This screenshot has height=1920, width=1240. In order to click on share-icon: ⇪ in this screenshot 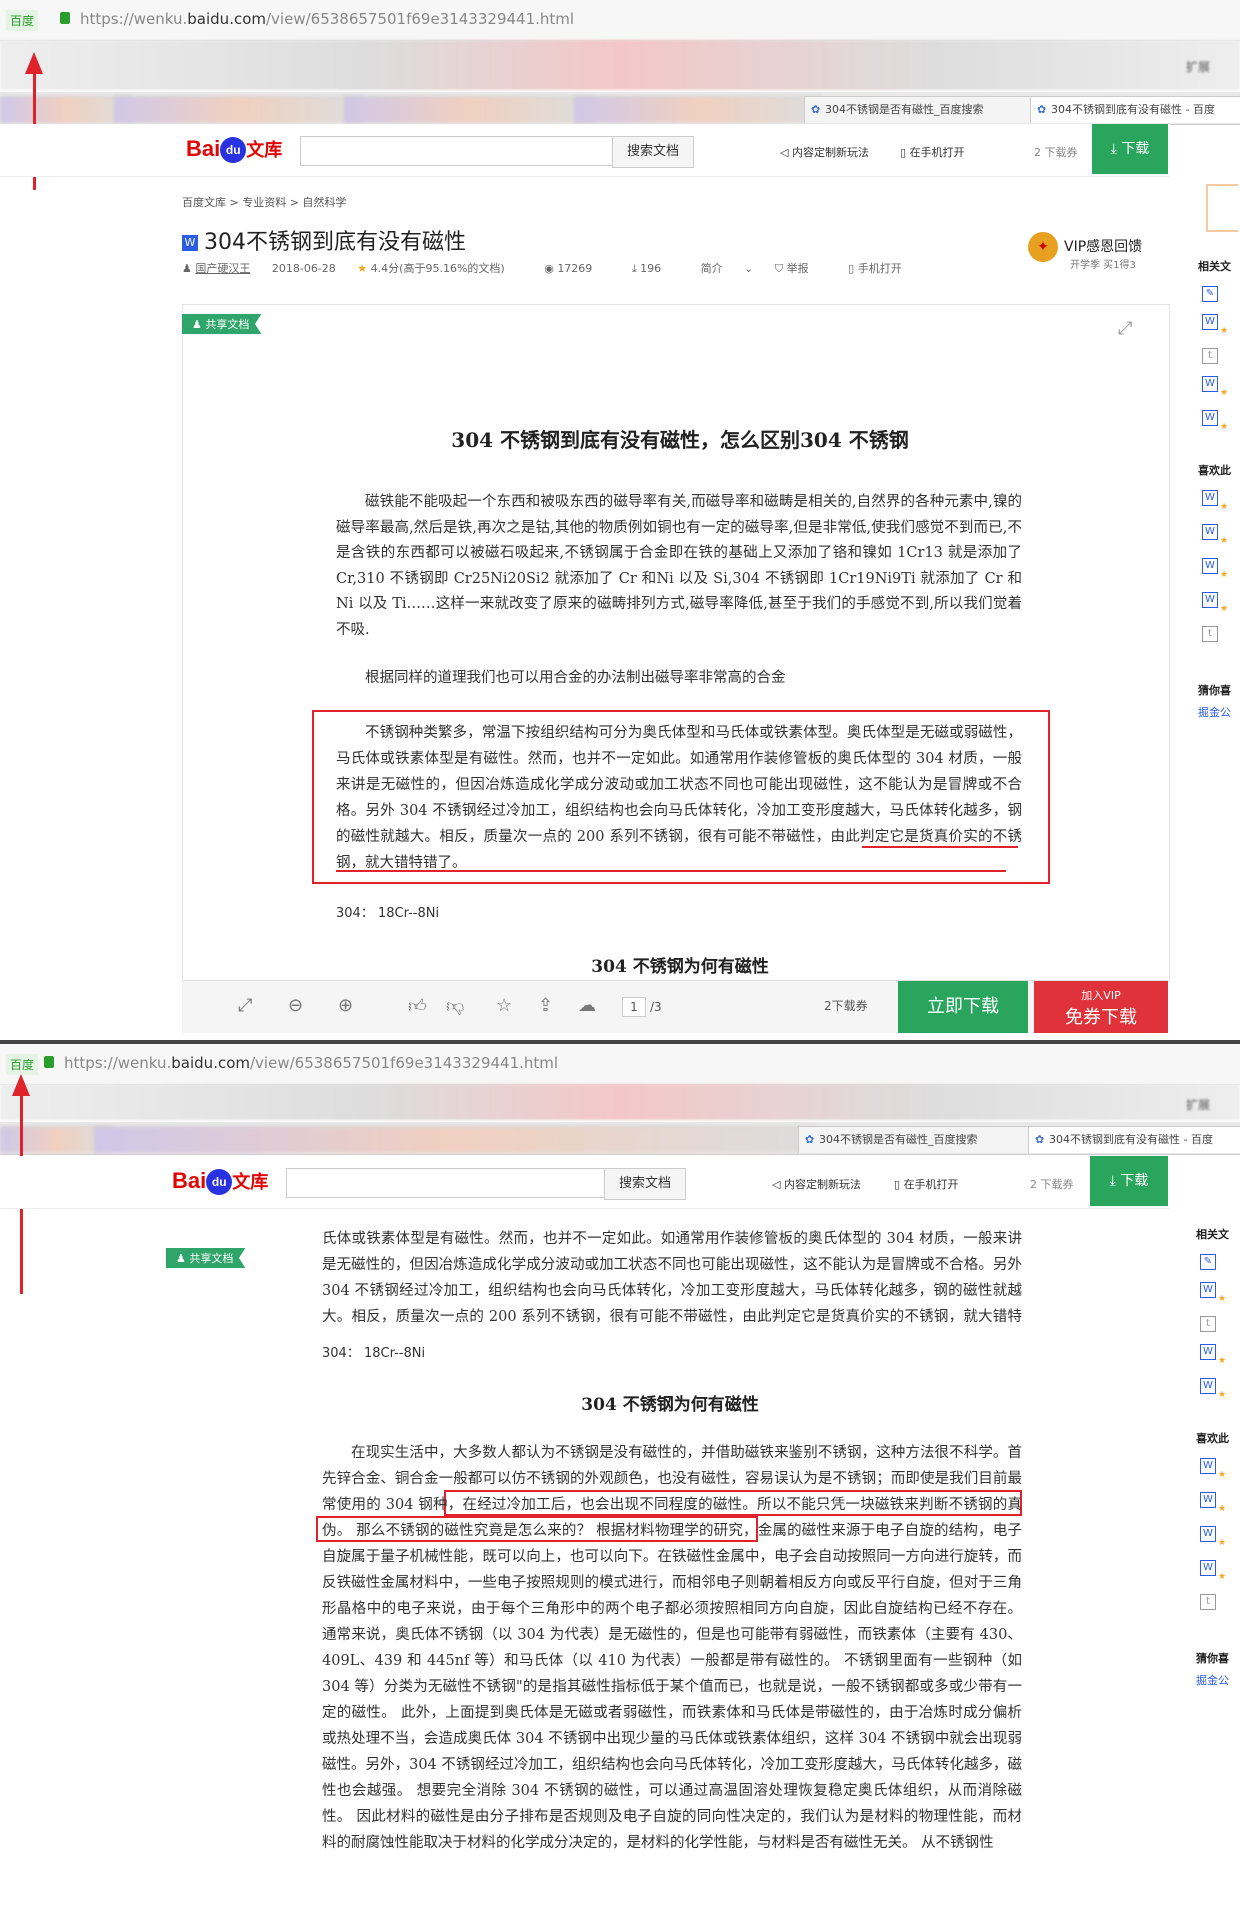, I will do `click(545, 1005)`.